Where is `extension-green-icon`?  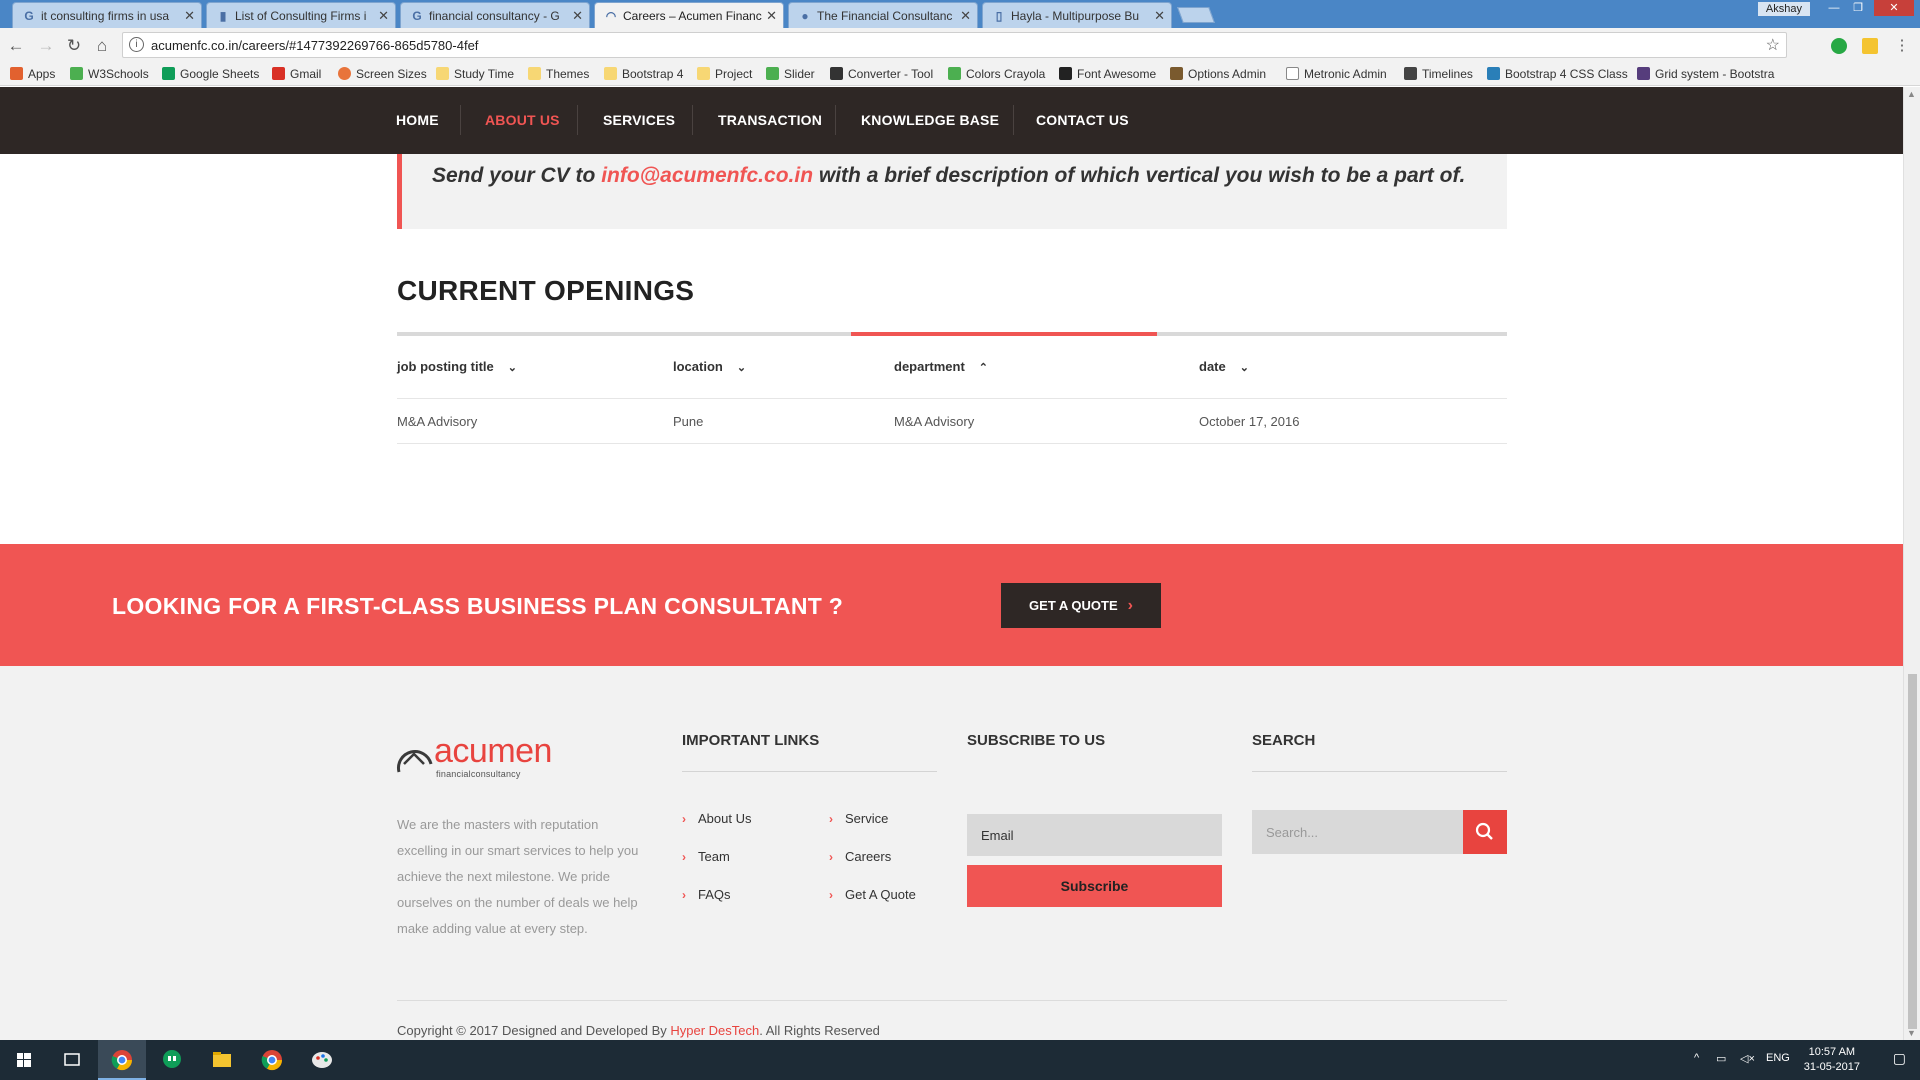
extension-green-icon is located at coordinates (1839, 46).